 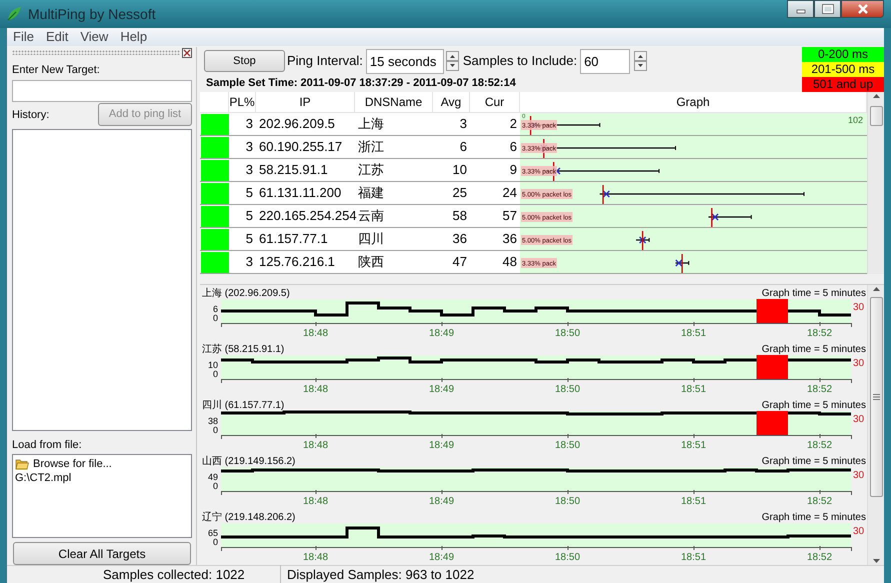 I want to click on table-cell: 202.96.209.5, so click(x=305, y=124).